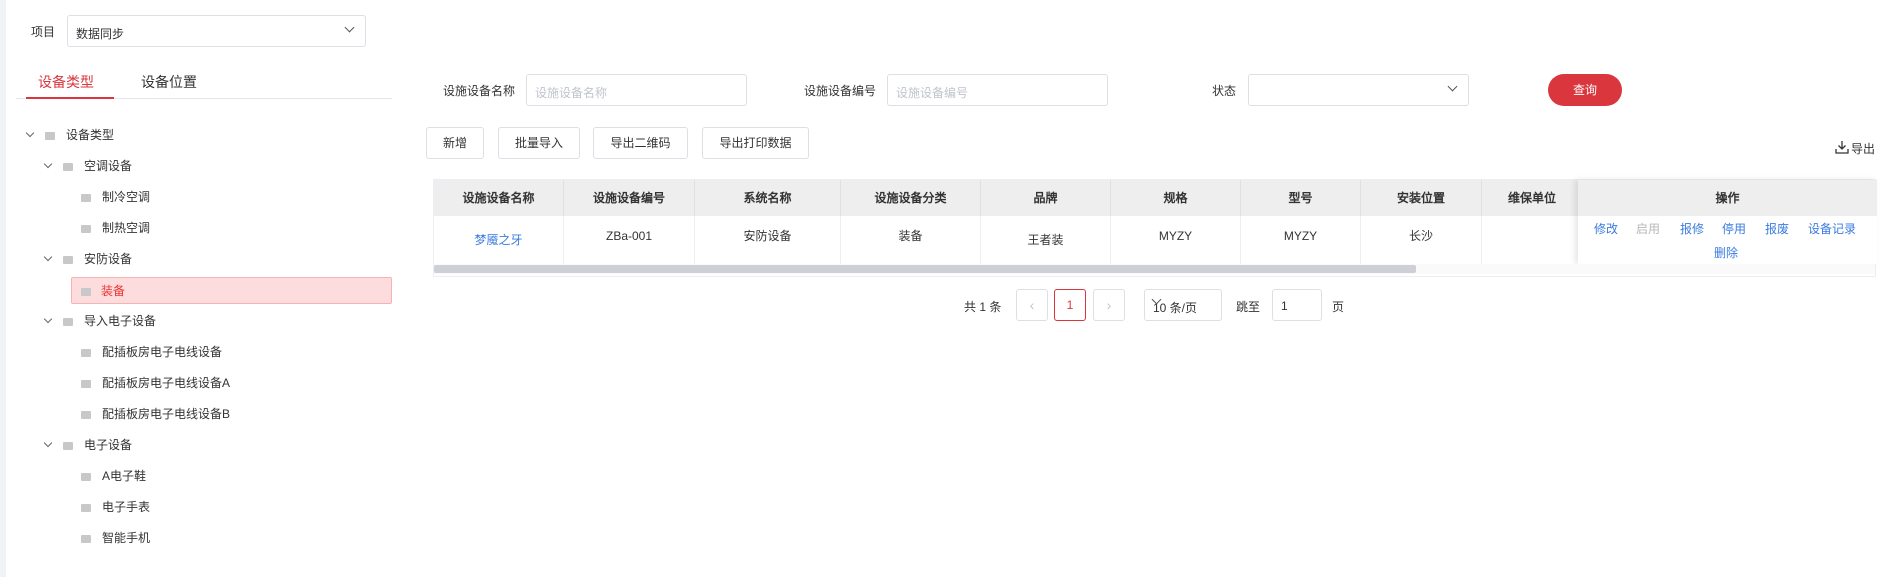 This screenshot has height=577, width=1881. Describe the element at coordinates (840, 91) in the screenshot. I see `code-filter-label: 设施设备编号` at that location.